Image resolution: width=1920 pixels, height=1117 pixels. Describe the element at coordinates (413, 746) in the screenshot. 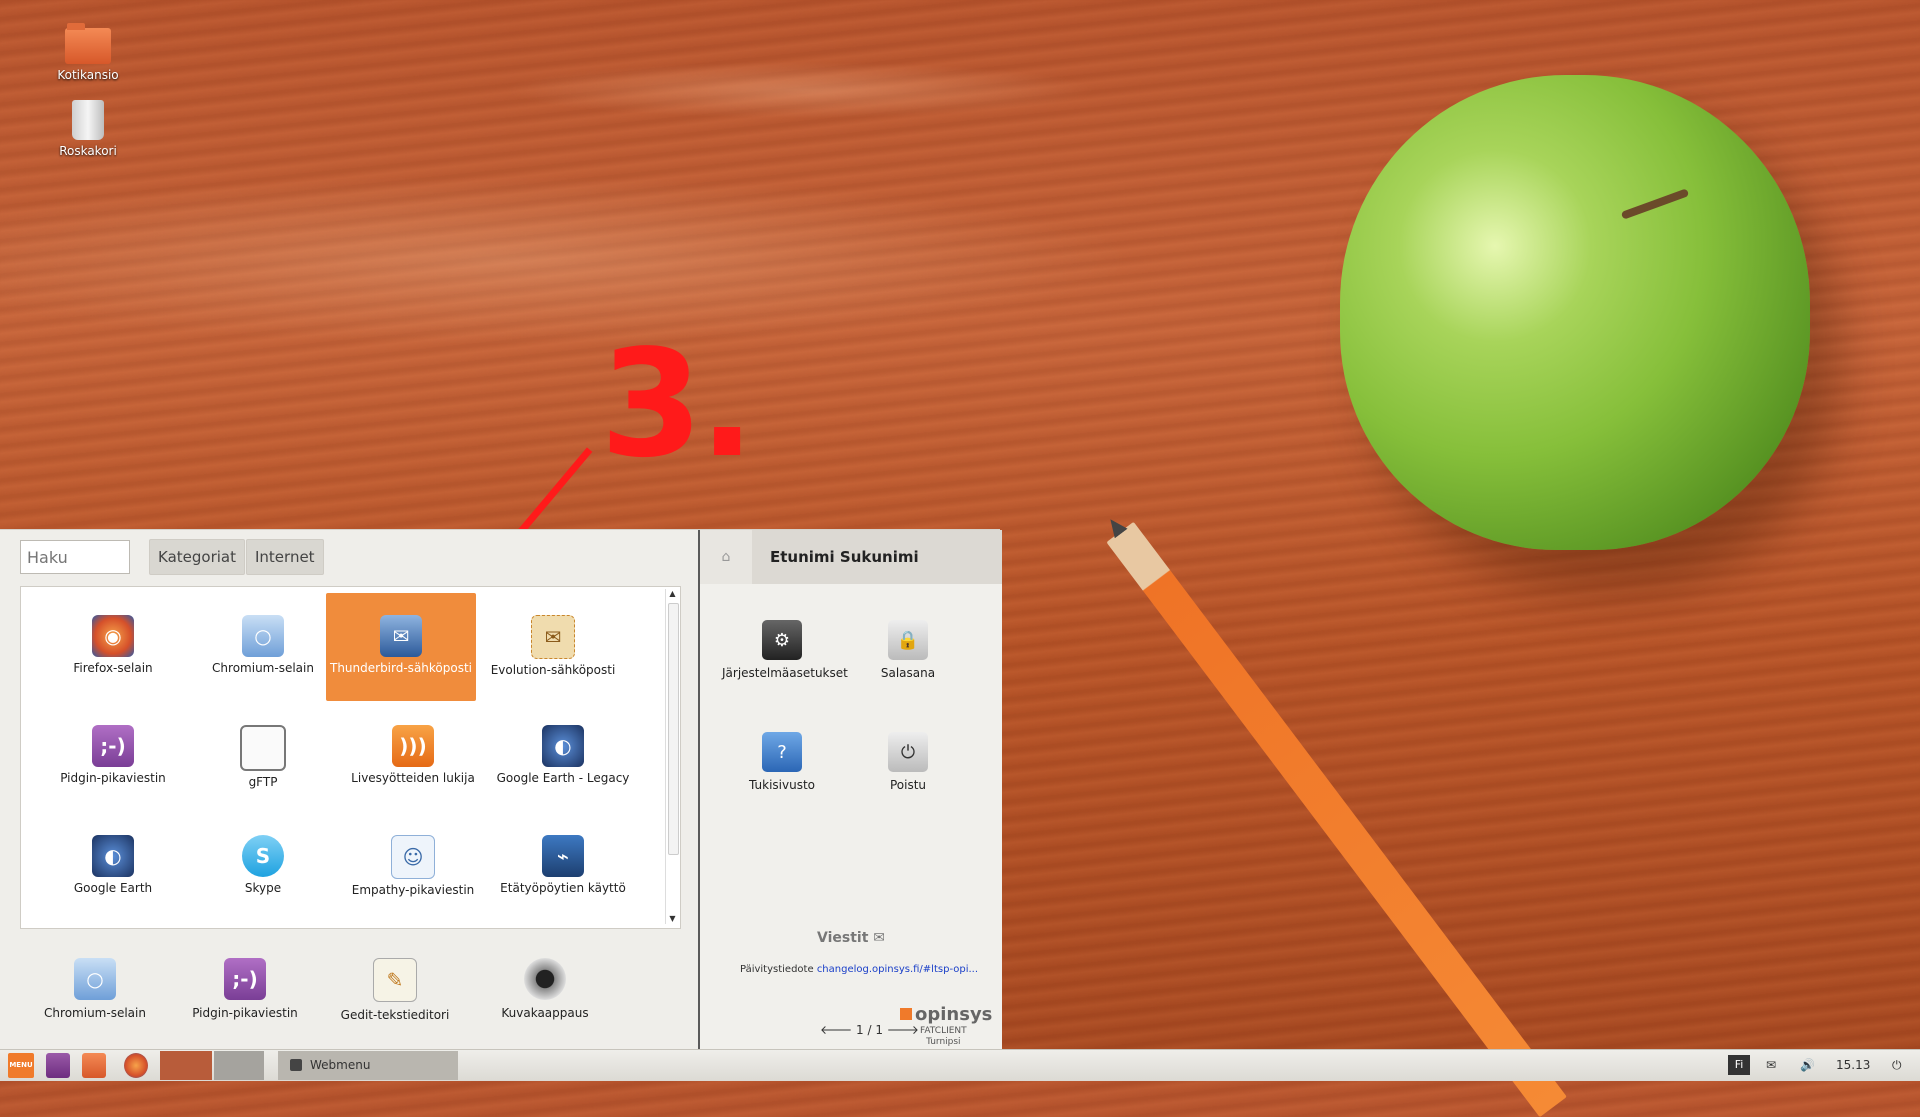

I see `rss-icon: )))` at that location.